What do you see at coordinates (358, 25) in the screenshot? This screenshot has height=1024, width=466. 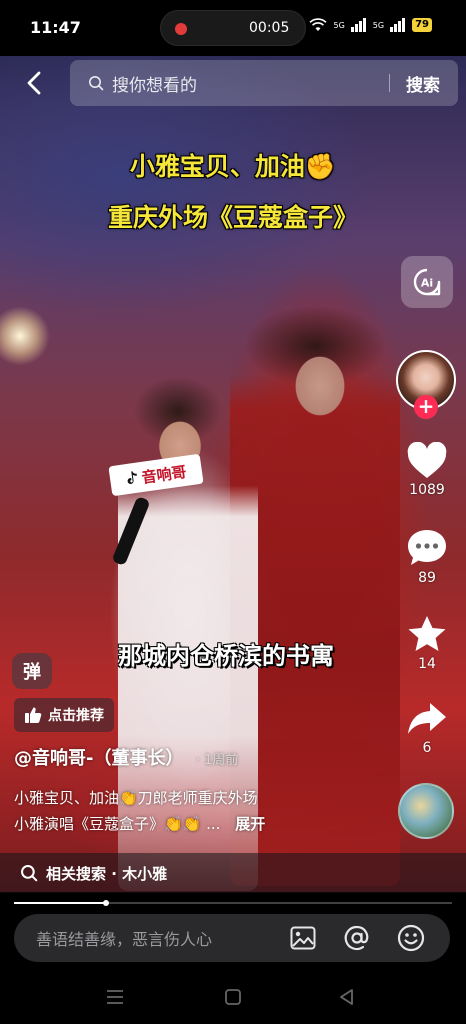 I see `signal-icon` at bounding box center [358, 25].